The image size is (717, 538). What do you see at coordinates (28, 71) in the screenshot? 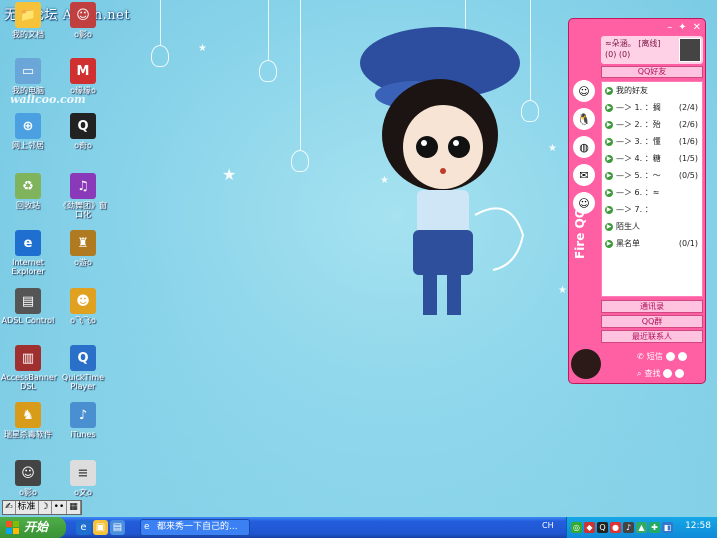
I see `my-computer-icon: ▭` at bounding box center [28, 71].